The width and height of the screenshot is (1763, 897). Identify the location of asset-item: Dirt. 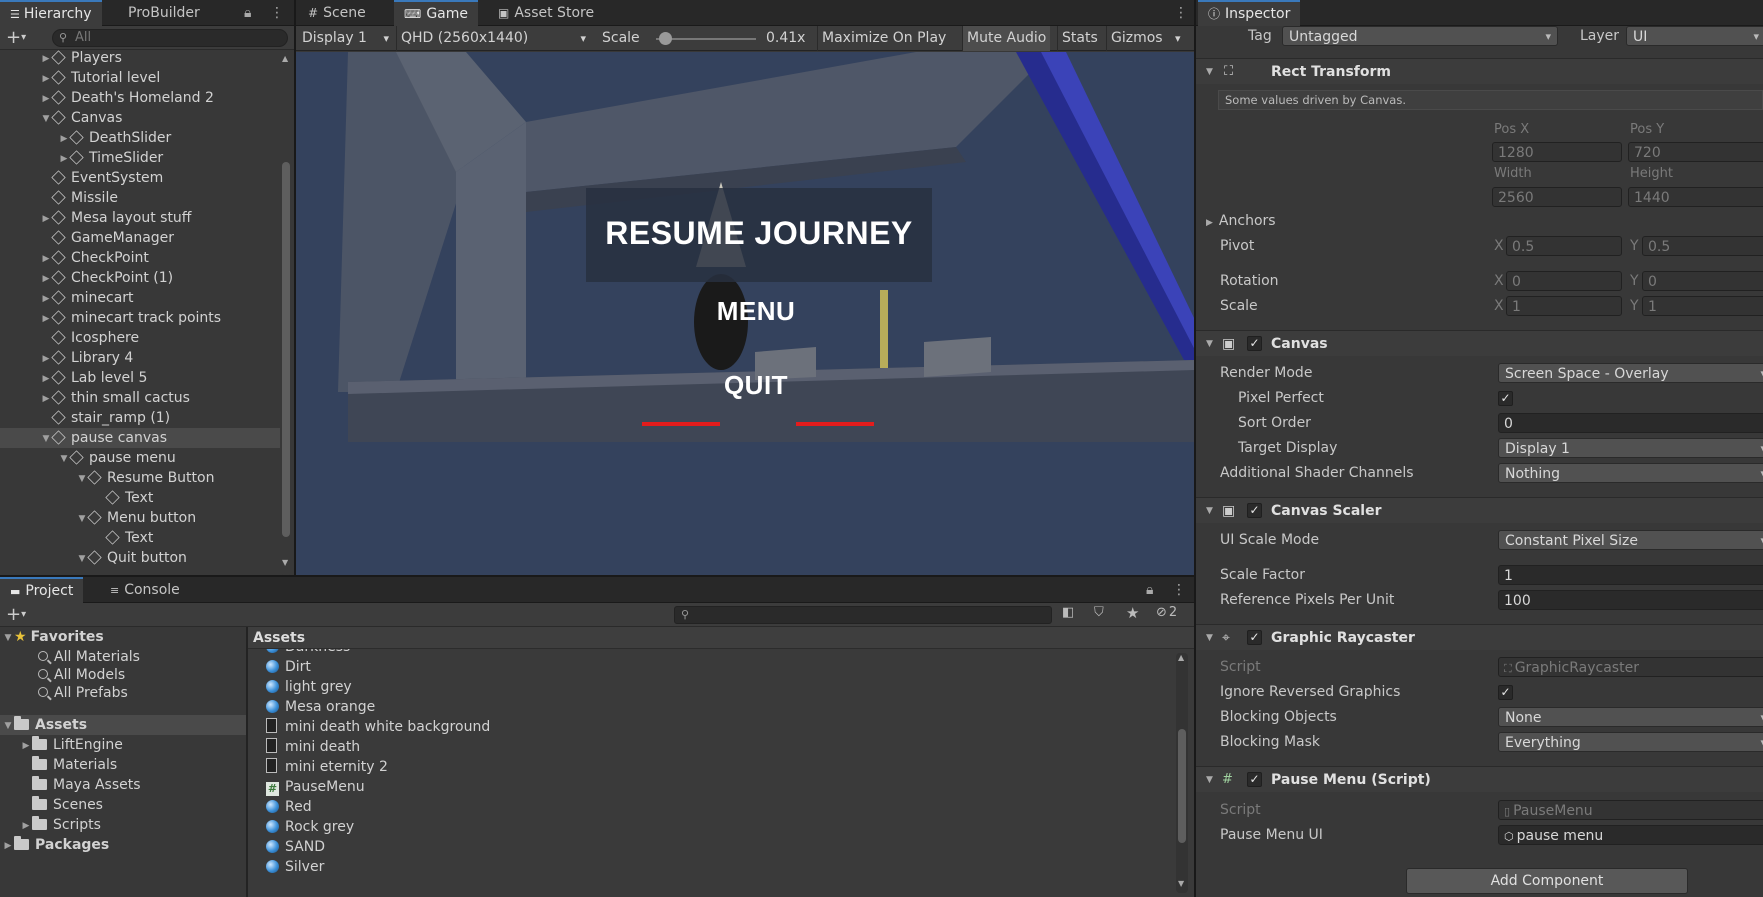
(288, 667).